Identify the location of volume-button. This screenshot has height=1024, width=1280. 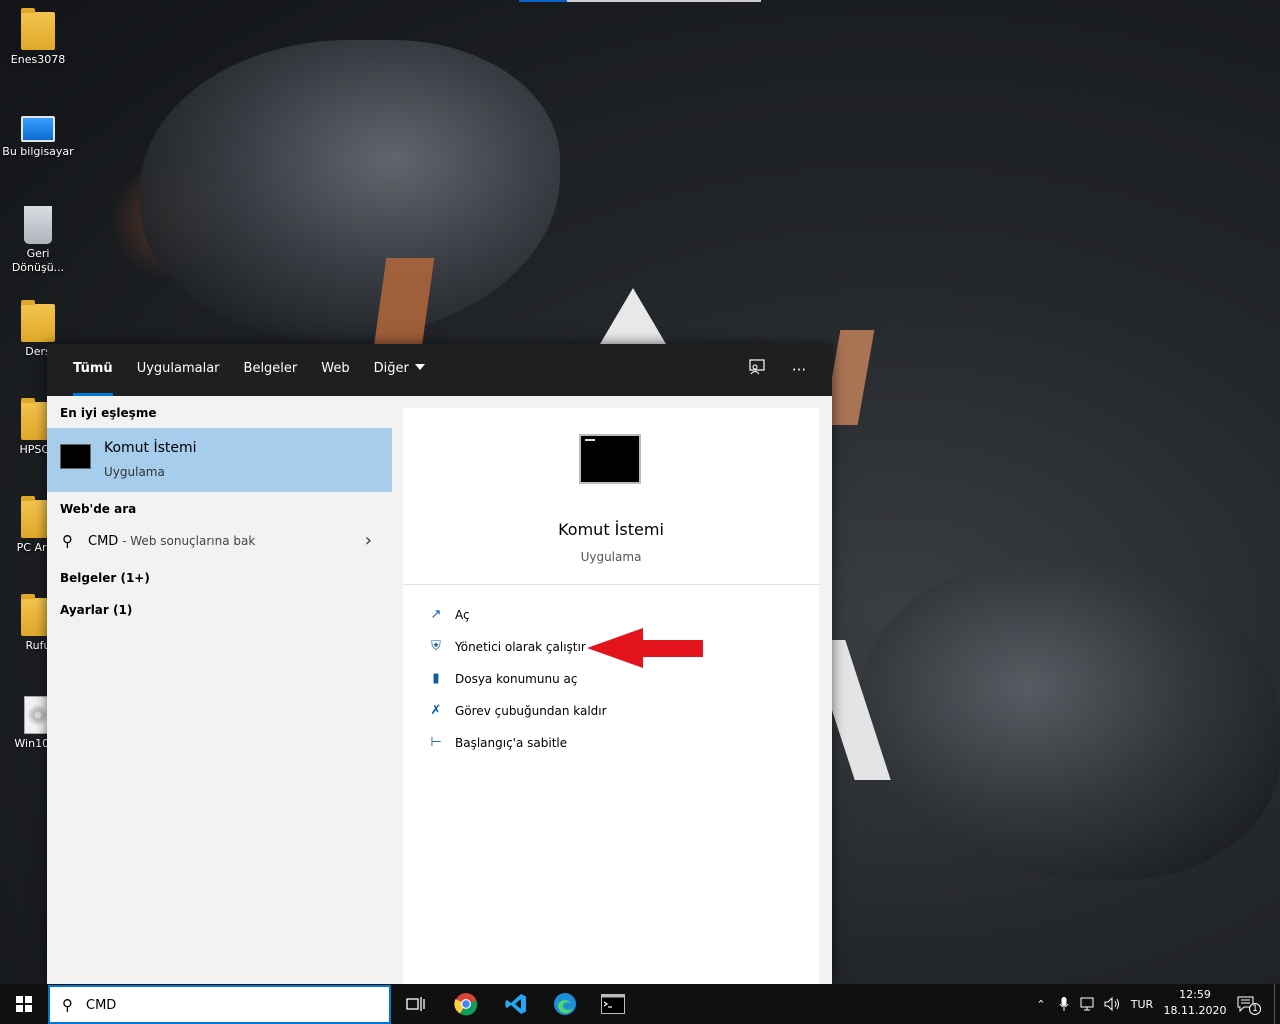
(1113, 1004).